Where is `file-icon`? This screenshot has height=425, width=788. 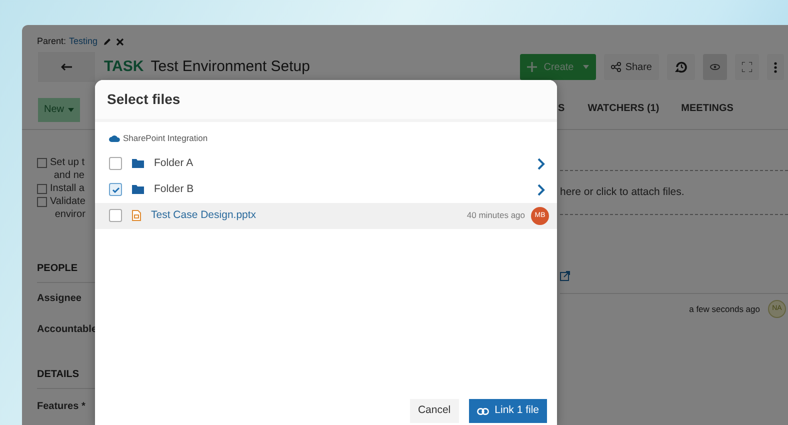
file-icon is located at coordinates (136, 216).